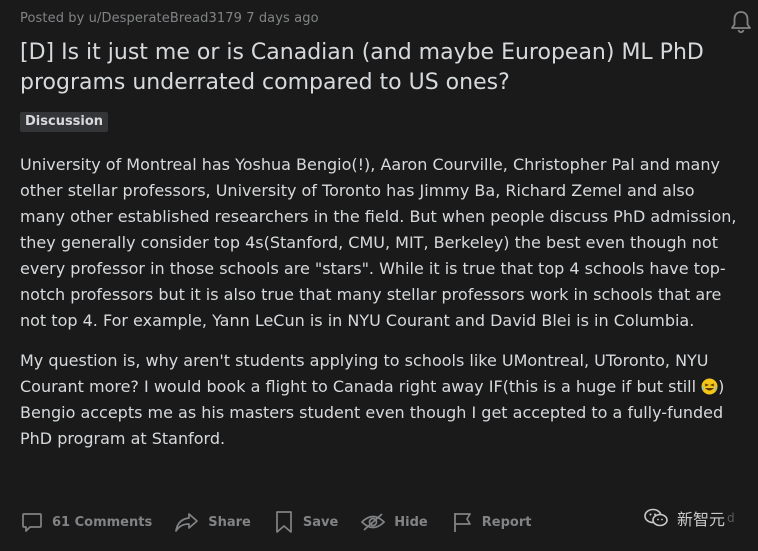 The image size is (758, 551). What do you see at coordinates (187, 522) in the screenshot?
I see `share-icon` at bounding box center [187, 522].